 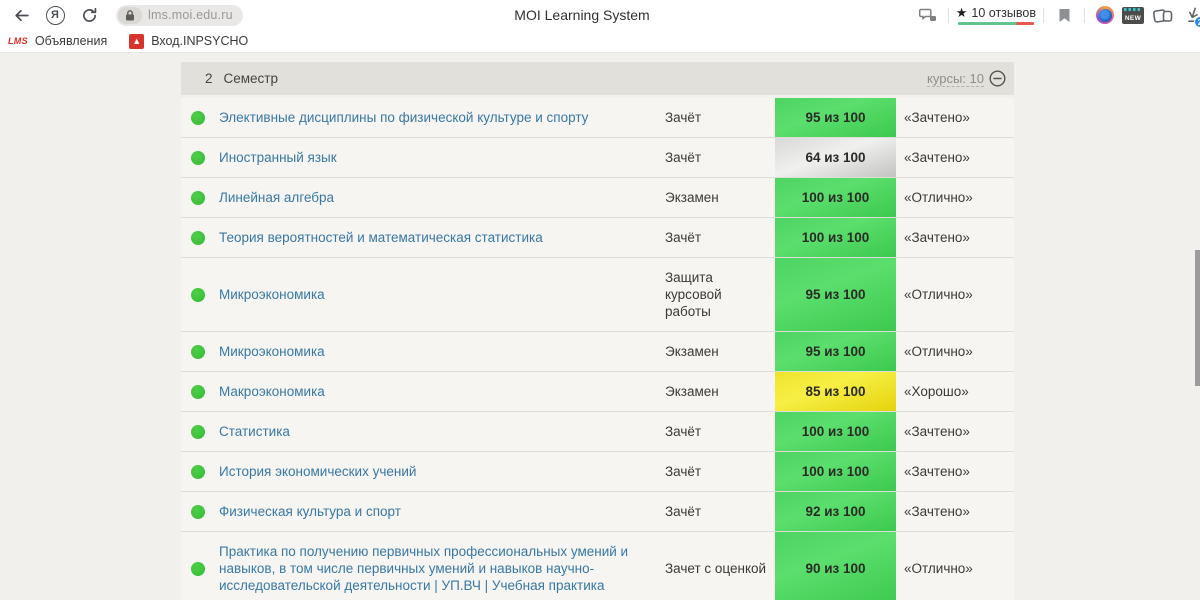 I want to click on protect-button, so click(x=928, y=15).